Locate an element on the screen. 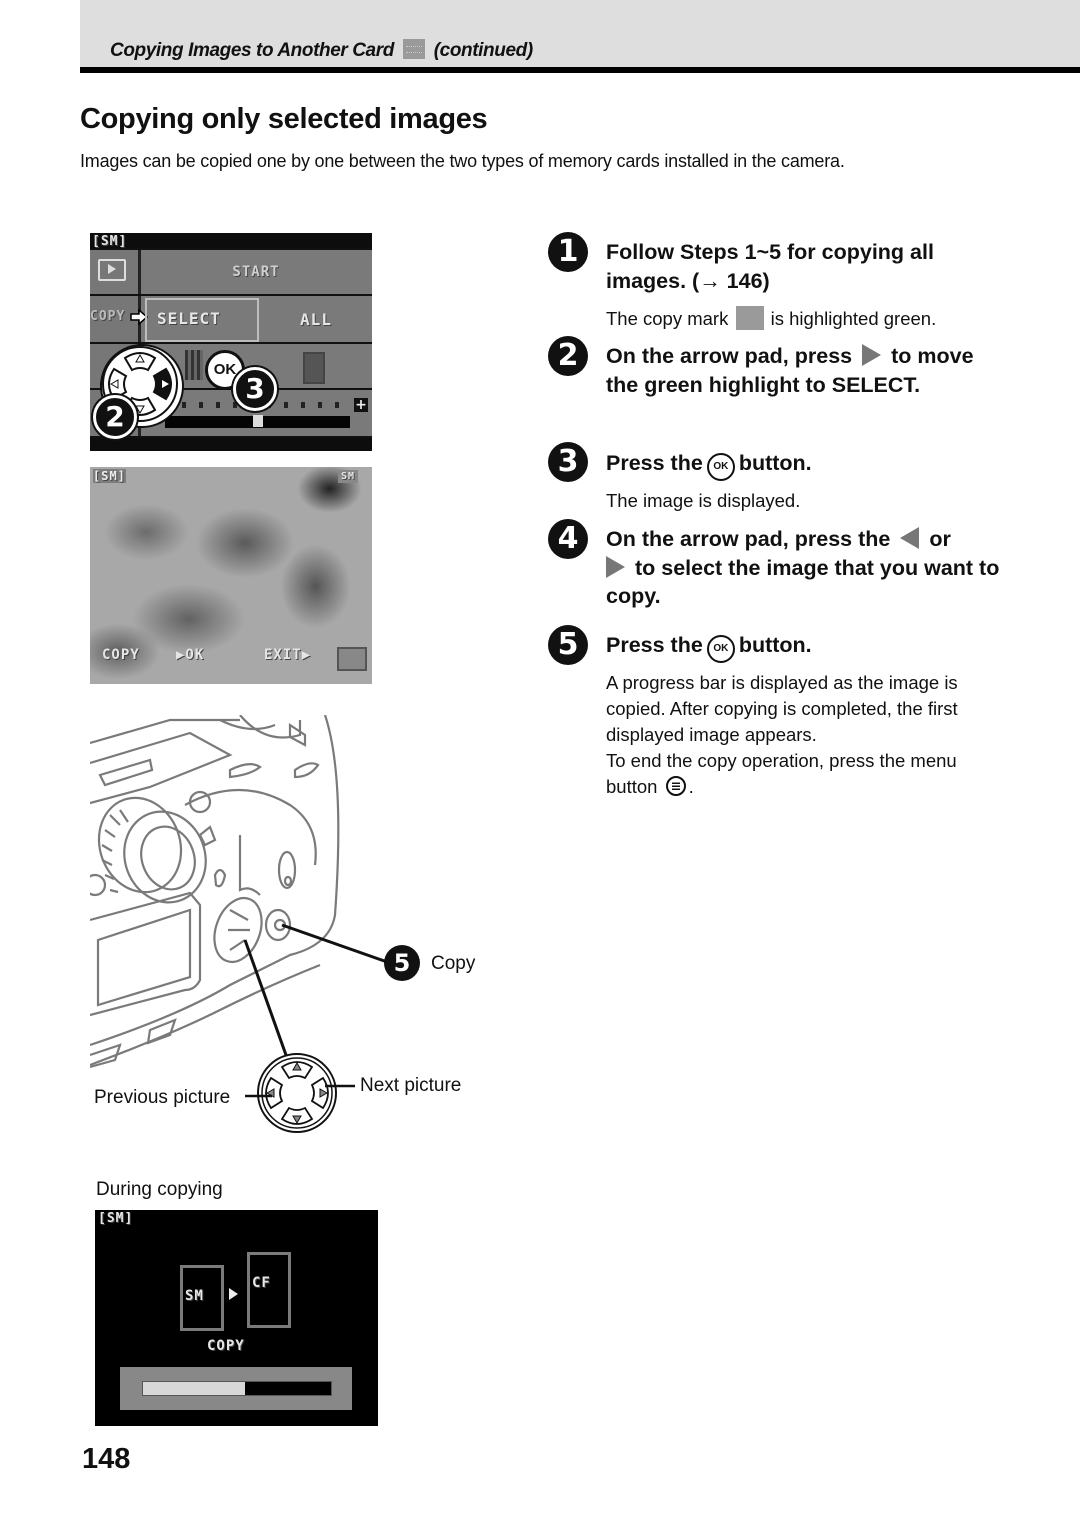 The width and height of the screenshot is (1080, 1529). progress-panel is located at coordinates (236, 1388).